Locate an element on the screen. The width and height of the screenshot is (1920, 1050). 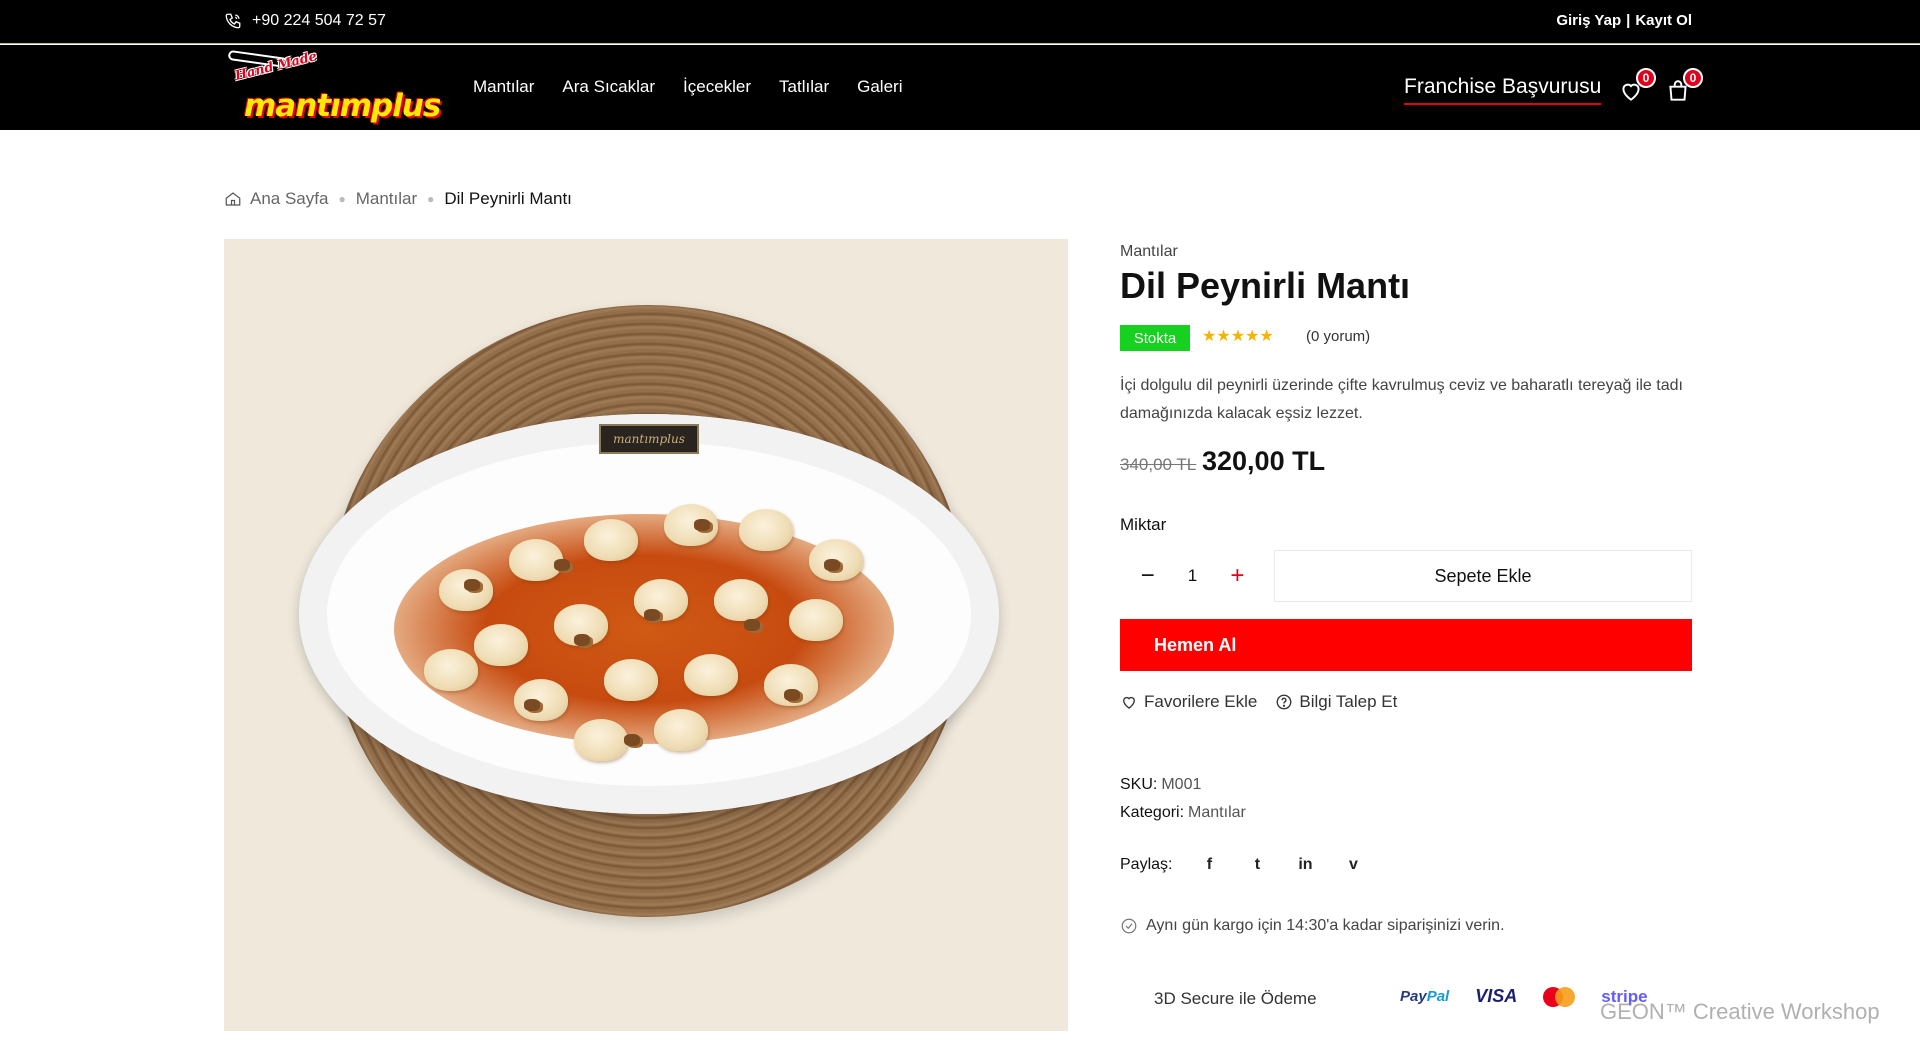
quantity-value: 1 is located at coordinates (1192, 576).